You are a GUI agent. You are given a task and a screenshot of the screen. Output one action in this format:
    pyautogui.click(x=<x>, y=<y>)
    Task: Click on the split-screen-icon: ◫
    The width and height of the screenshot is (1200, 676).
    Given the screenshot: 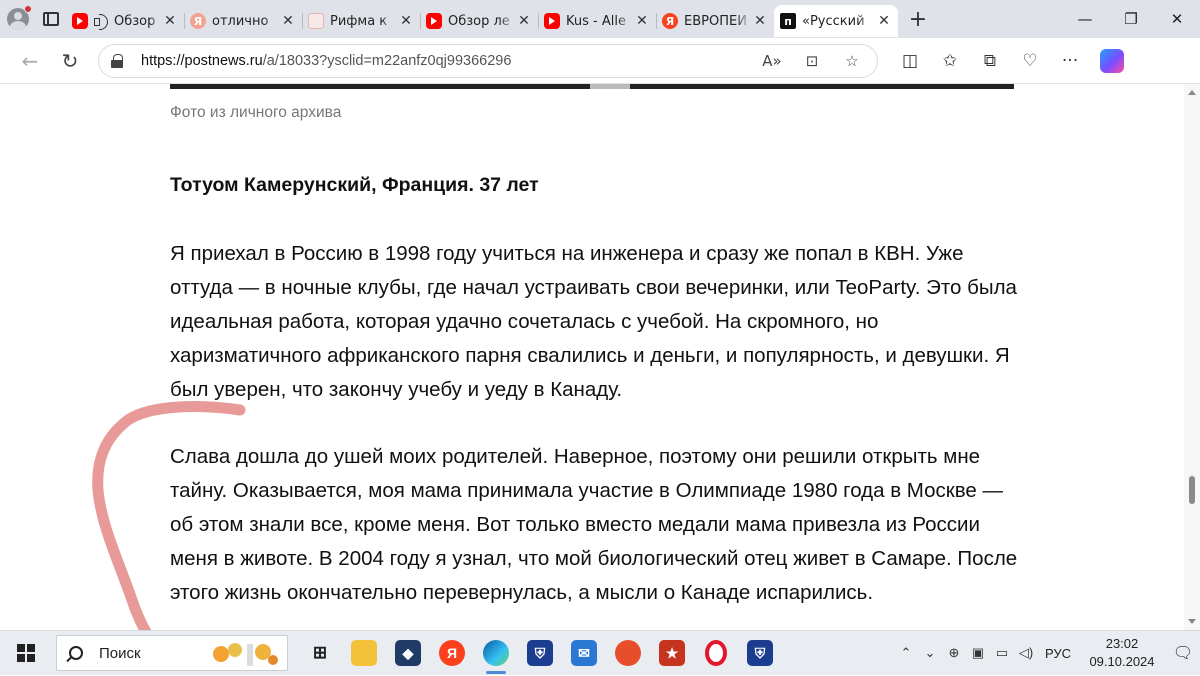 What is the action you would take?
    pyautogui.click(x=910, y=61)
    